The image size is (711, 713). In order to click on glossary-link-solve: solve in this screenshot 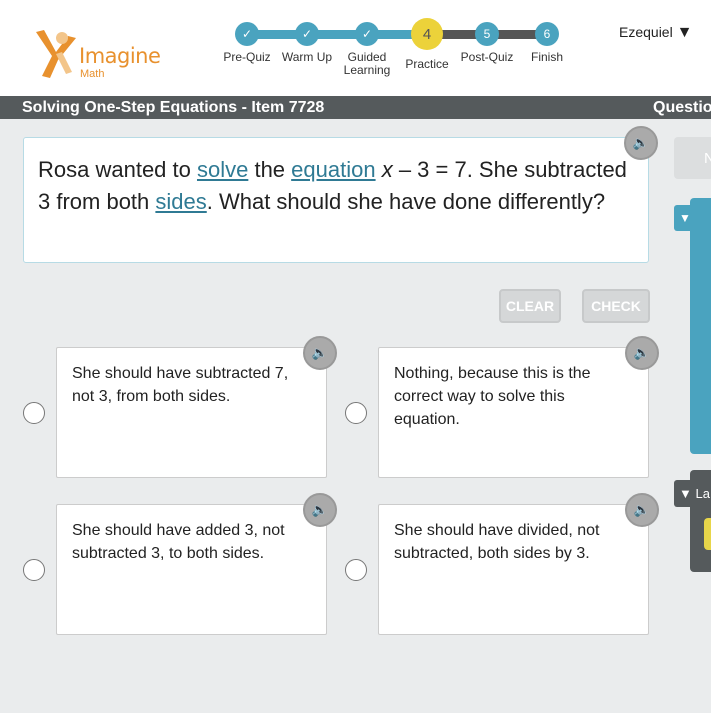, I will do `click(222, 169)`.